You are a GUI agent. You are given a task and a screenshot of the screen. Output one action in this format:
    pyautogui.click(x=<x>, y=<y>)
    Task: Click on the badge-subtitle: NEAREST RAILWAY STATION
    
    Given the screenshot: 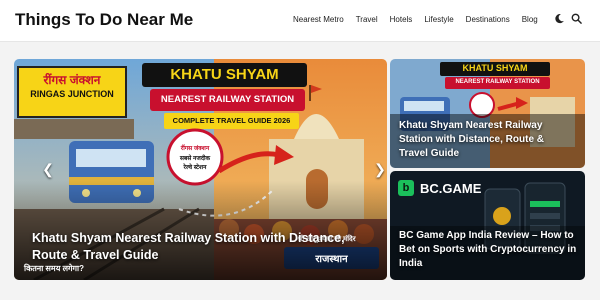 What is the action you would take?
    pyautogui.click(x=227, y=99)
    